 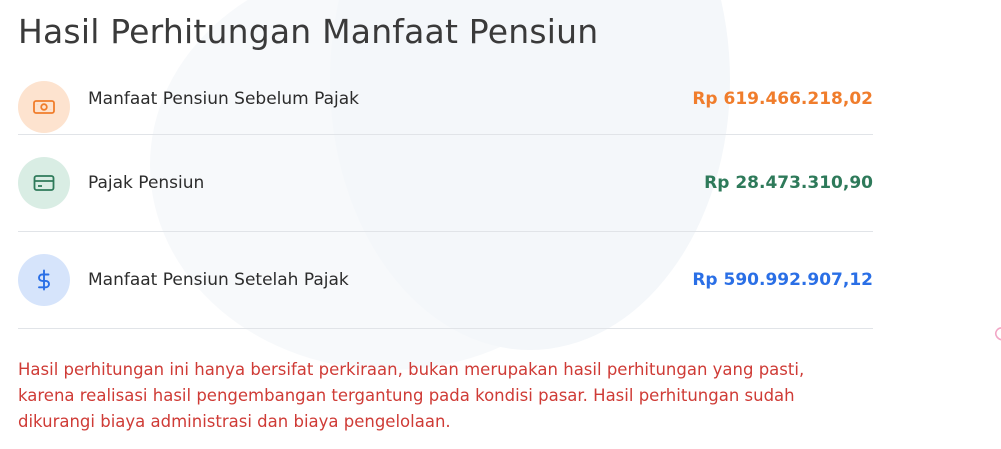 I want to click on page-title: Hasil Perhitungan Manfaat Pensiun, so click(x=308, y=31).